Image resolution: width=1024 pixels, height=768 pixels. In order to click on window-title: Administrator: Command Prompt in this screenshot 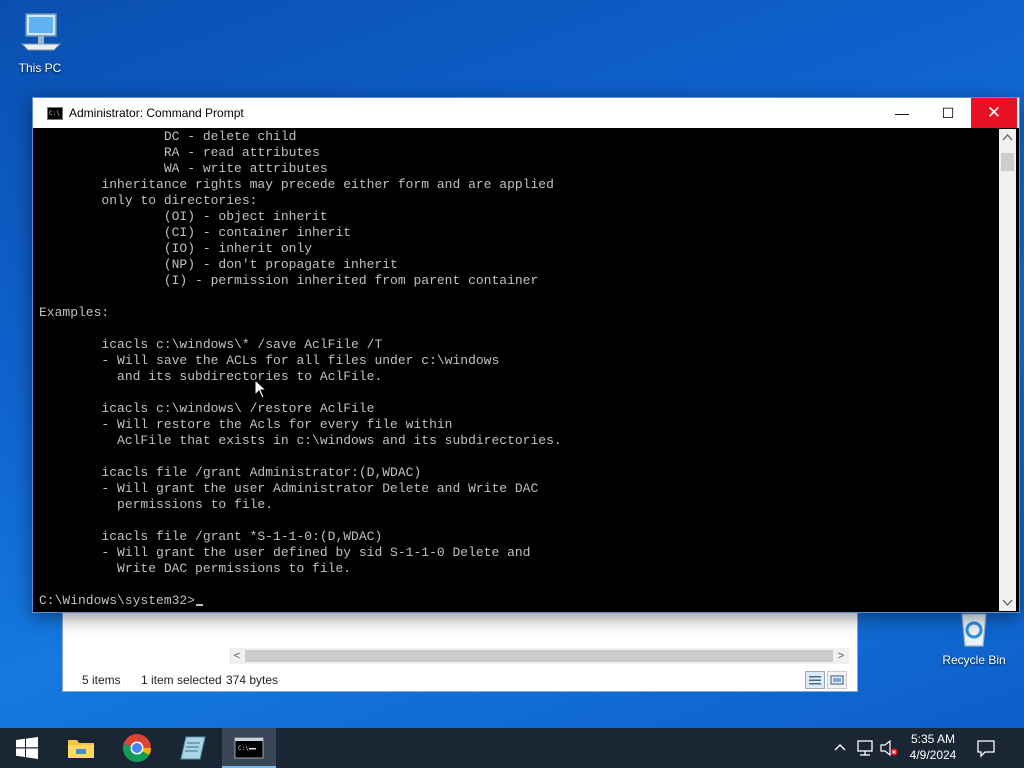, I will do `click(156, 113)`.